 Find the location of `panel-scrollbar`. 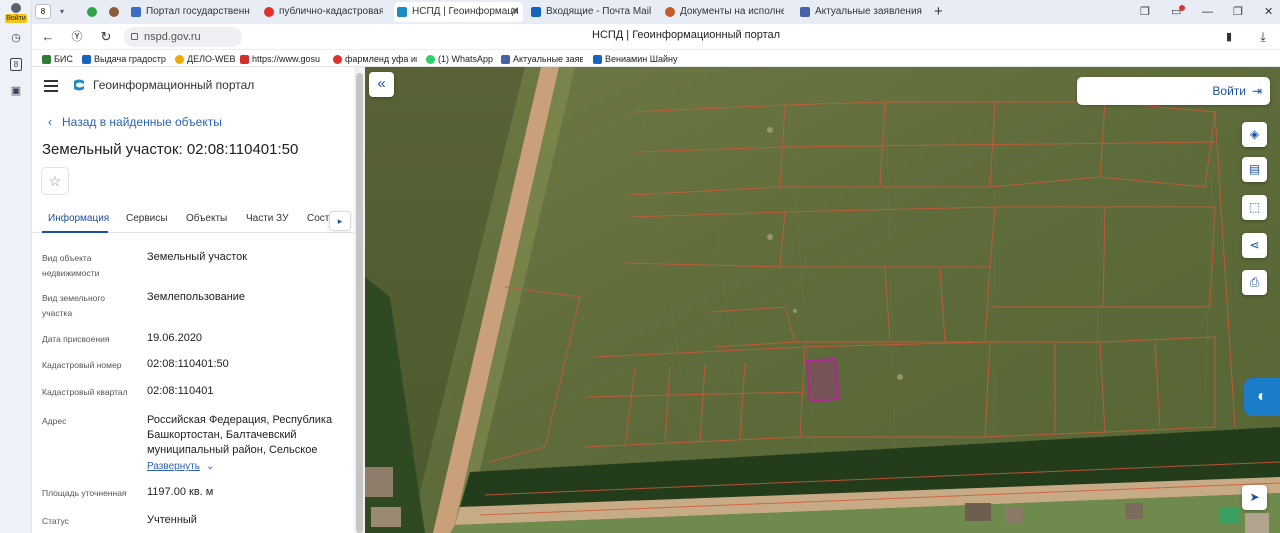

panel-scrollbar is located at coordinates (359, 300).